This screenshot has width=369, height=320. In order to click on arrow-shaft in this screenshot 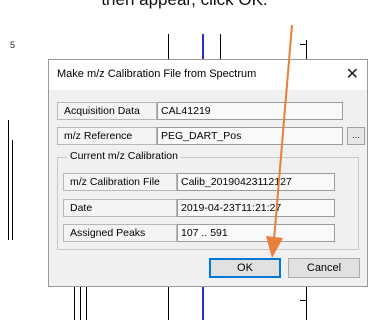, I will do `click(283, 132)`.